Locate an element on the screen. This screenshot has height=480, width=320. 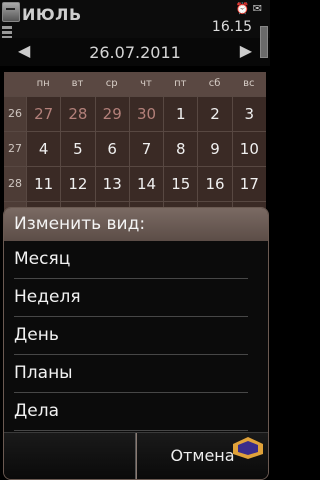
day-cell: 1 is located at coordinates (180, 114).